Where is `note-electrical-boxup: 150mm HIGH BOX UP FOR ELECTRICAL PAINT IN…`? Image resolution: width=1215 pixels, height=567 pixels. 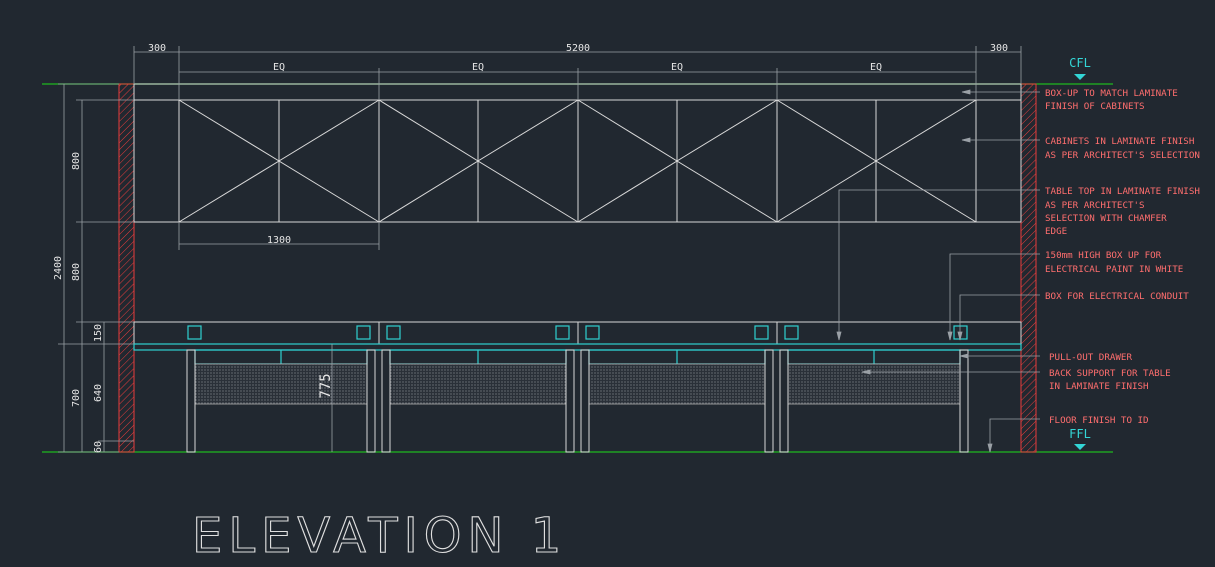 note-electrical-boxup: 150mm HIGH BOX UP FOR ELECTRICAL PAINT IN… is located at coordinates (1114, 262).